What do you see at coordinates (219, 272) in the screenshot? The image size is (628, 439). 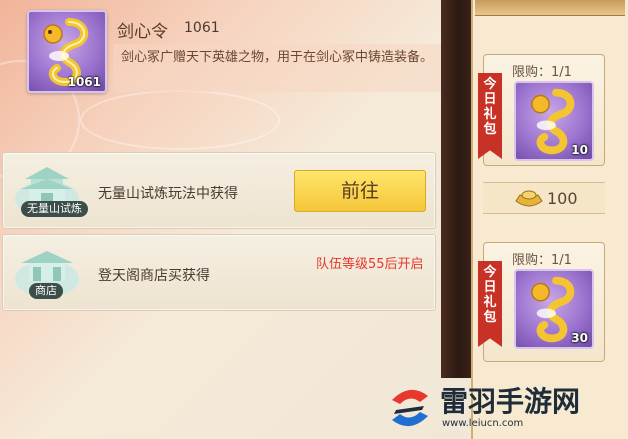 I see `source-row-shop: 商店 登天阁商店买获得 队伍等级55后开启` at bounding box center [219, 272].